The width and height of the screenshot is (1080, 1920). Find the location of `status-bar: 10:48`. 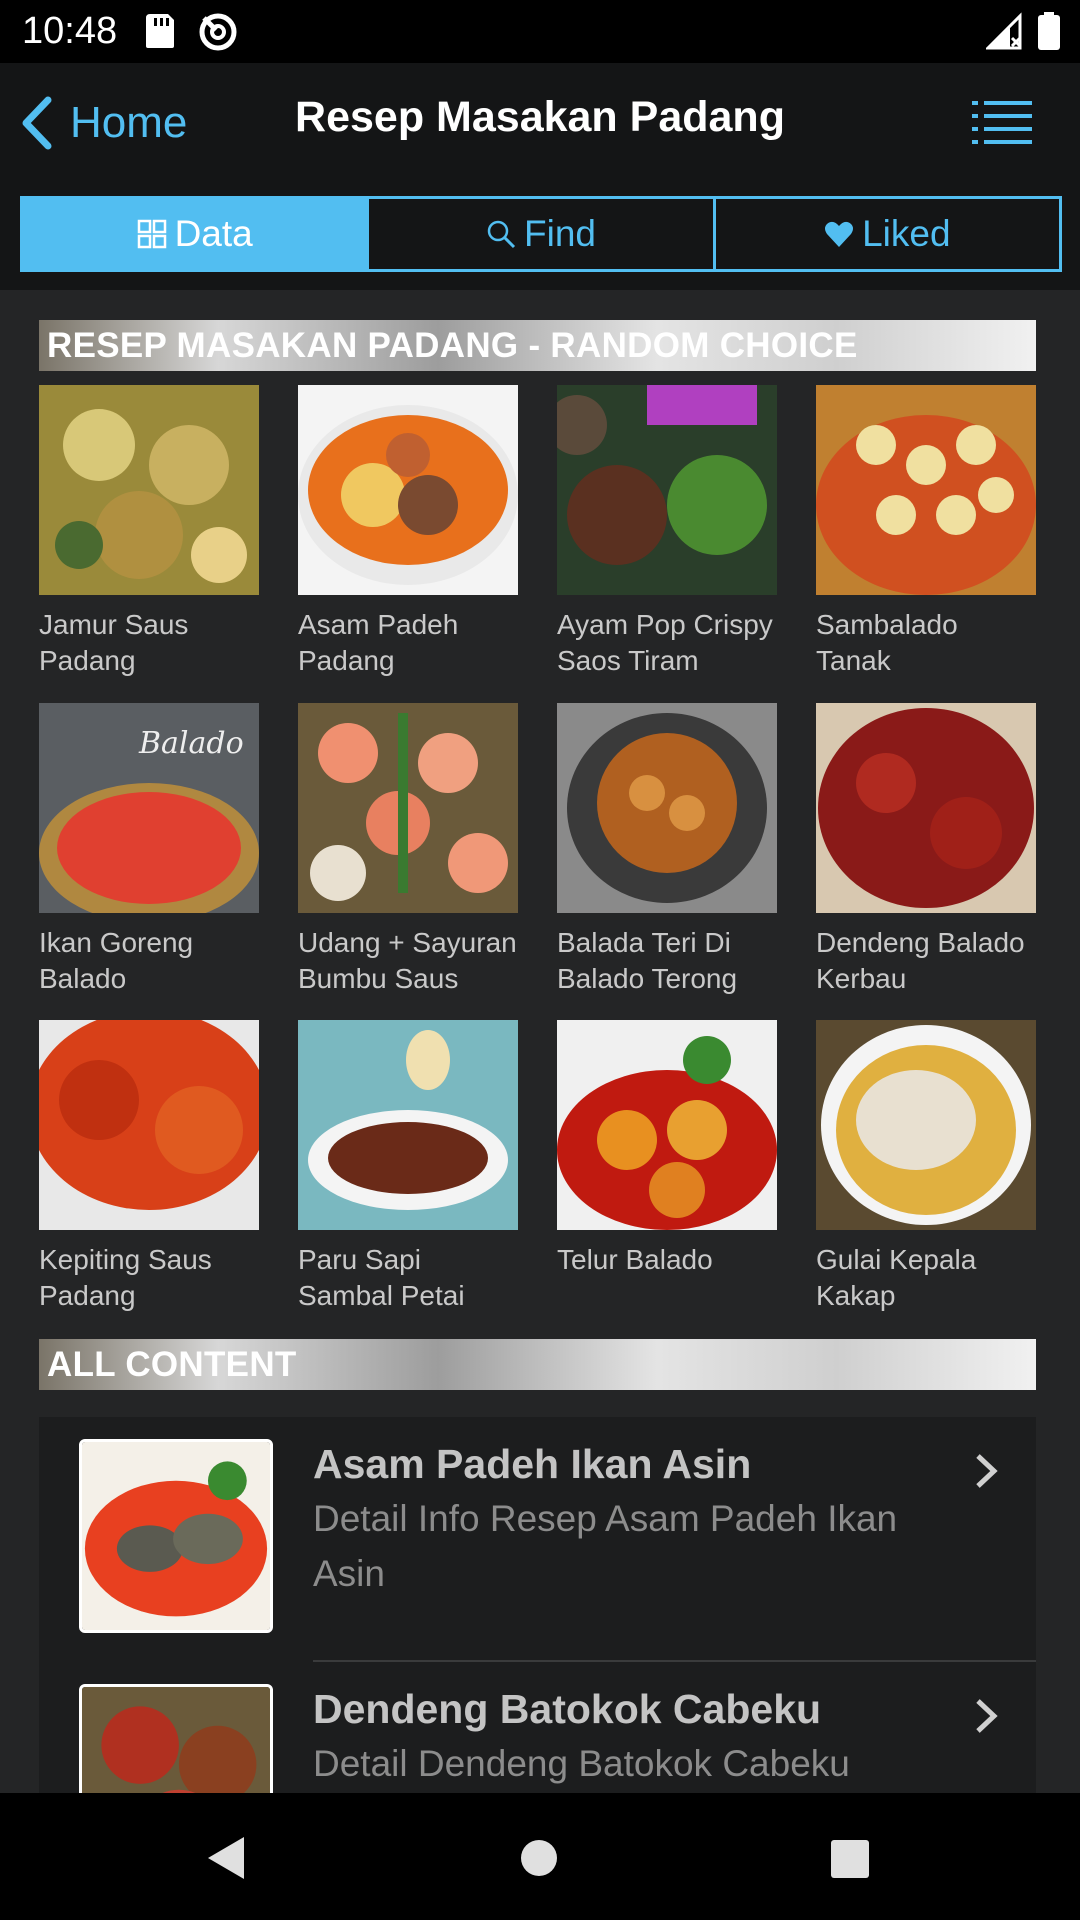

status-bar: 10:48 is located at coordinates (540, 31).